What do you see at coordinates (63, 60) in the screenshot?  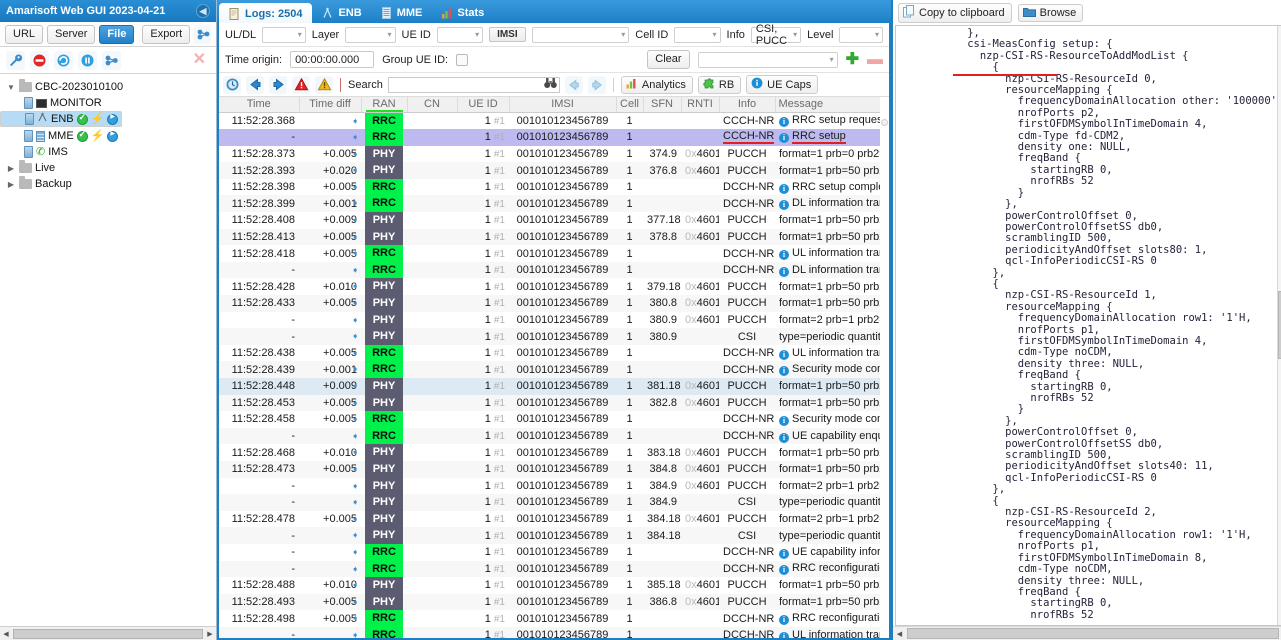 I see `refresh-icon` at bounding box center [63, 60].